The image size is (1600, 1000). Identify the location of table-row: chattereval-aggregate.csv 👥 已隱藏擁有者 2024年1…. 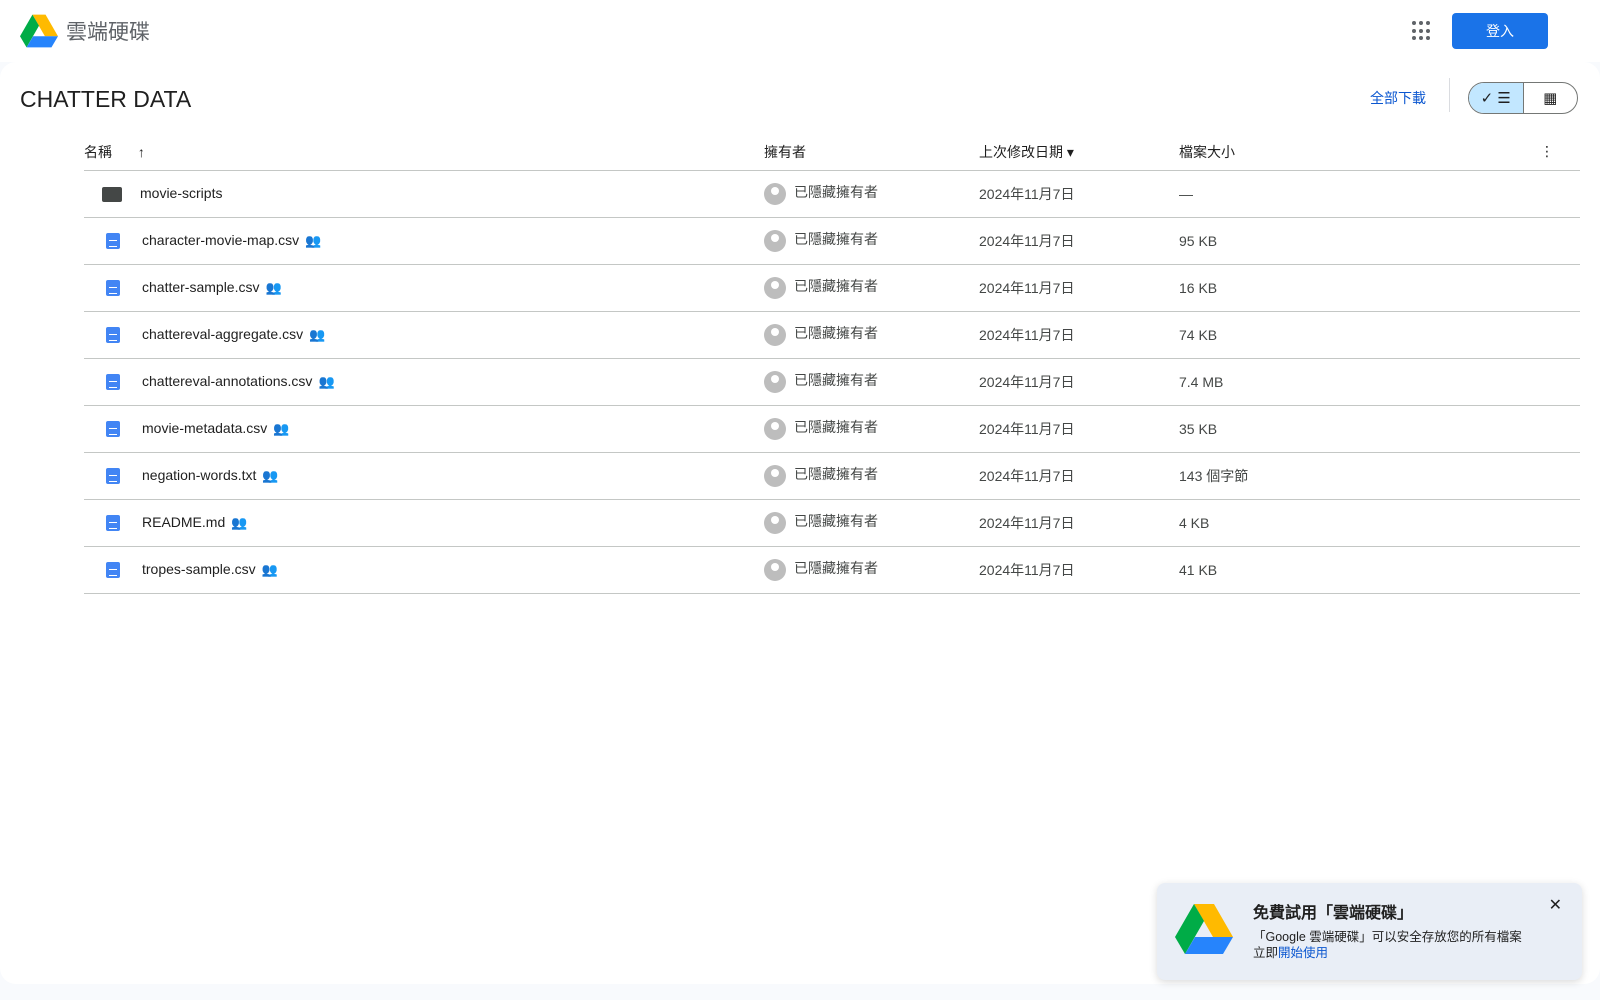
(832, 335).